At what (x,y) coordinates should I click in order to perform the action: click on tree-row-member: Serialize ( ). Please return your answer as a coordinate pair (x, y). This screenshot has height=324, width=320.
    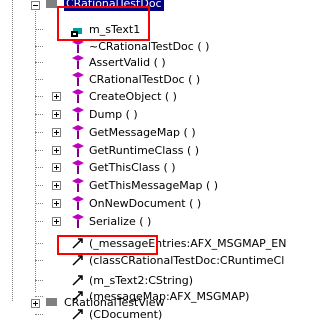
    Looking at the image, I should click on (130, 222).